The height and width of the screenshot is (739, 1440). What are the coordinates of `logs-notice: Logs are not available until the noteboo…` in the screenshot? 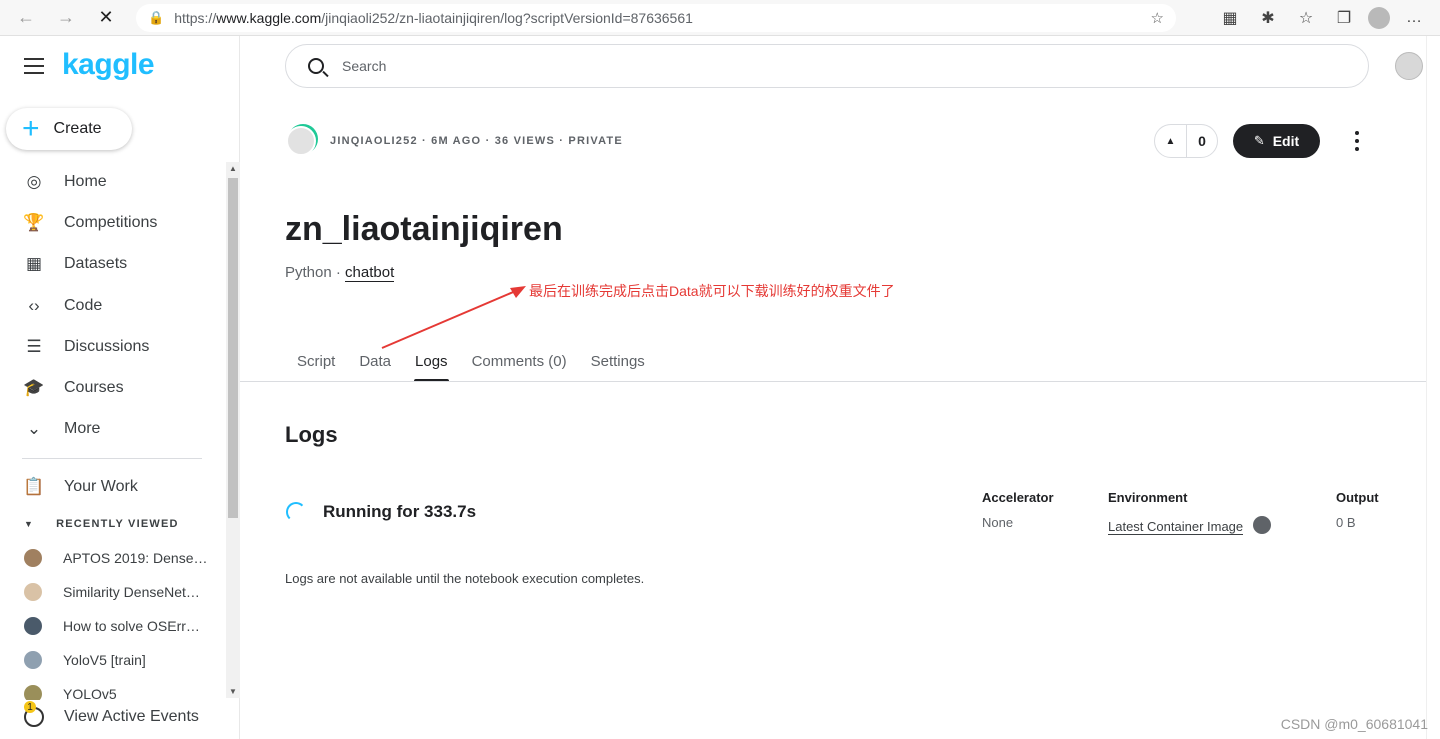 It's located at (465, 578).